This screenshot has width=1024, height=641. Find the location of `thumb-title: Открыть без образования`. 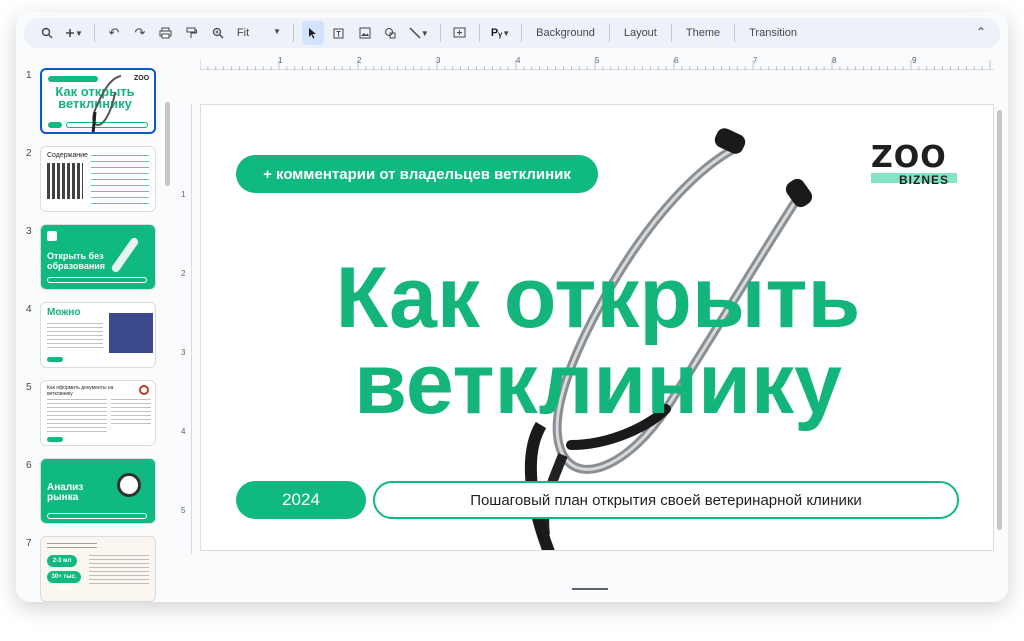

thumb-title: Открыть без образования is located at coordinates (76, 261).